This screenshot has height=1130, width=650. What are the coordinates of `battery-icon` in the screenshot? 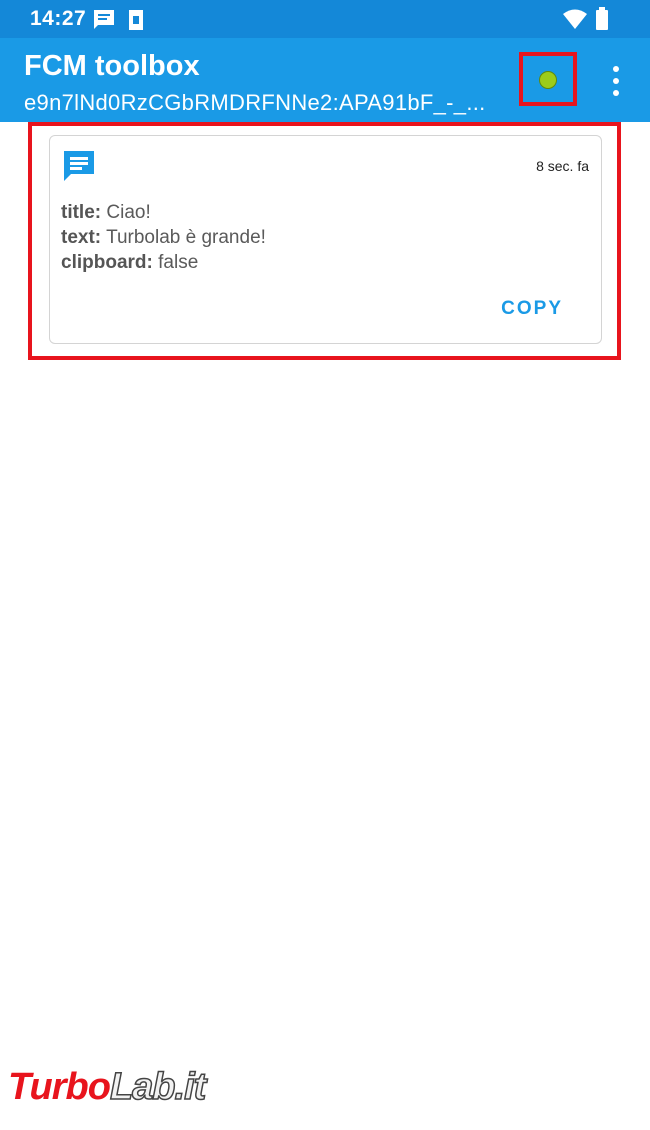 It's located at (602, 21).